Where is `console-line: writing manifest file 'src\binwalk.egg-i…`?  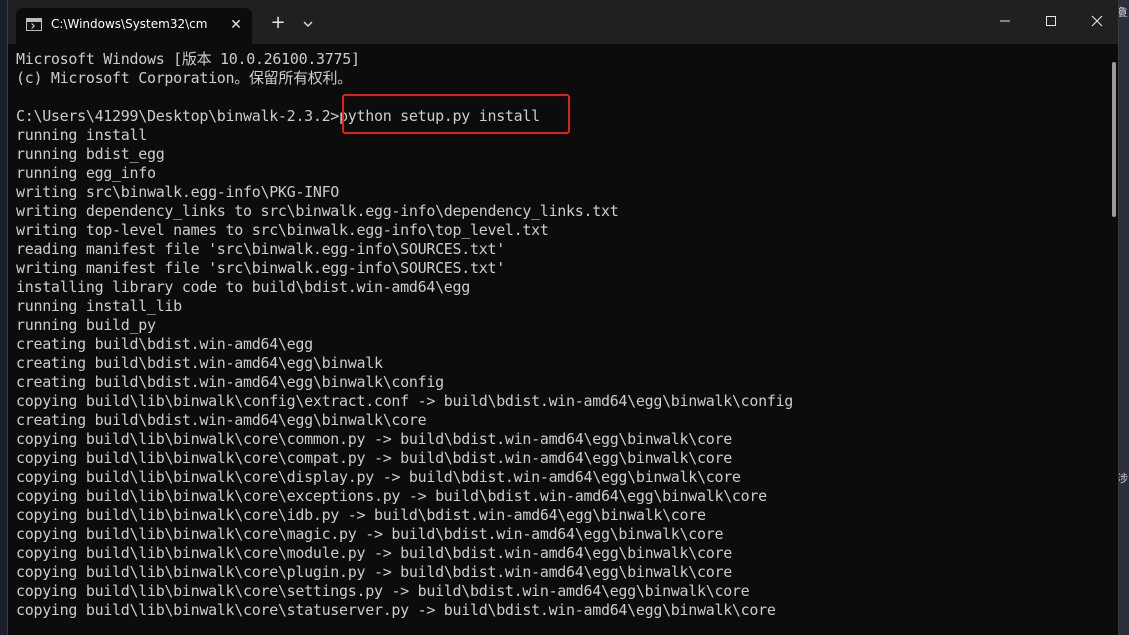 console-line: writing manifest file 'src\binwalk.egg-i… is located at coordinates (260, 268).